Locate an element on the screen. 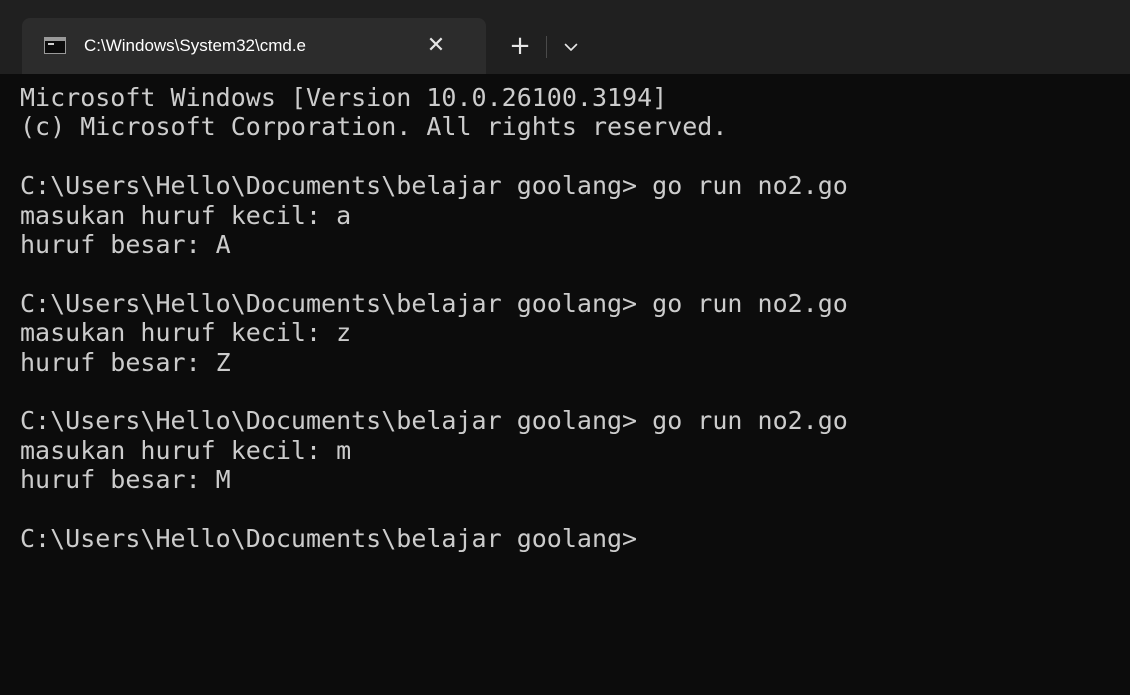 The image size is (1130, 695). console-line: masukan huruf kecil: m is located at coordinates (186, 450).